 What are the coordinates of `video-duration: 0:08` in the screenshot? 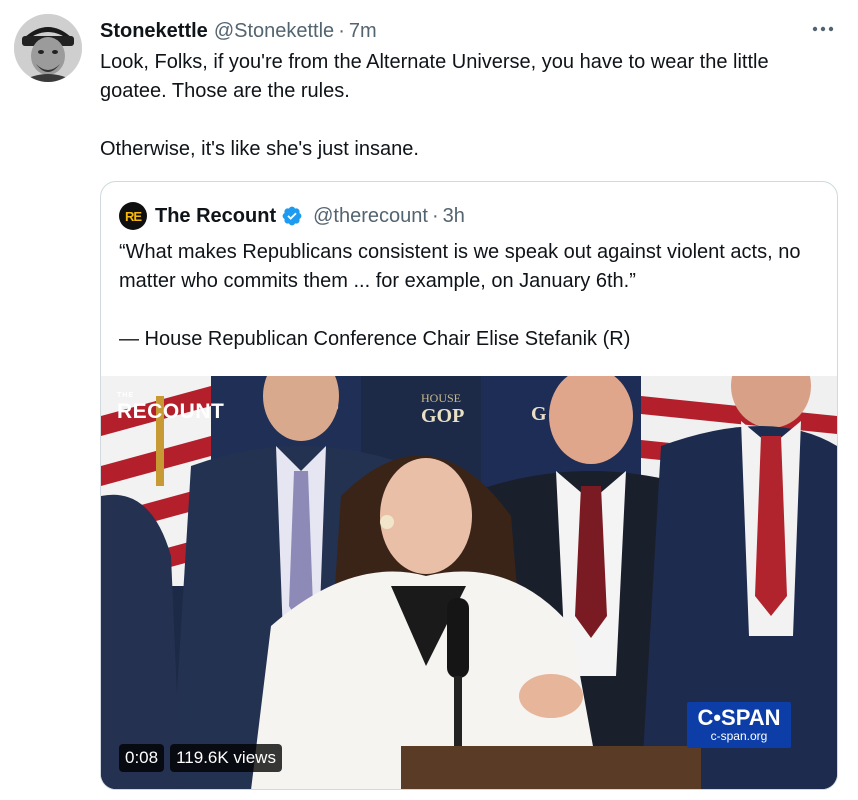 It's located at (142, 758).